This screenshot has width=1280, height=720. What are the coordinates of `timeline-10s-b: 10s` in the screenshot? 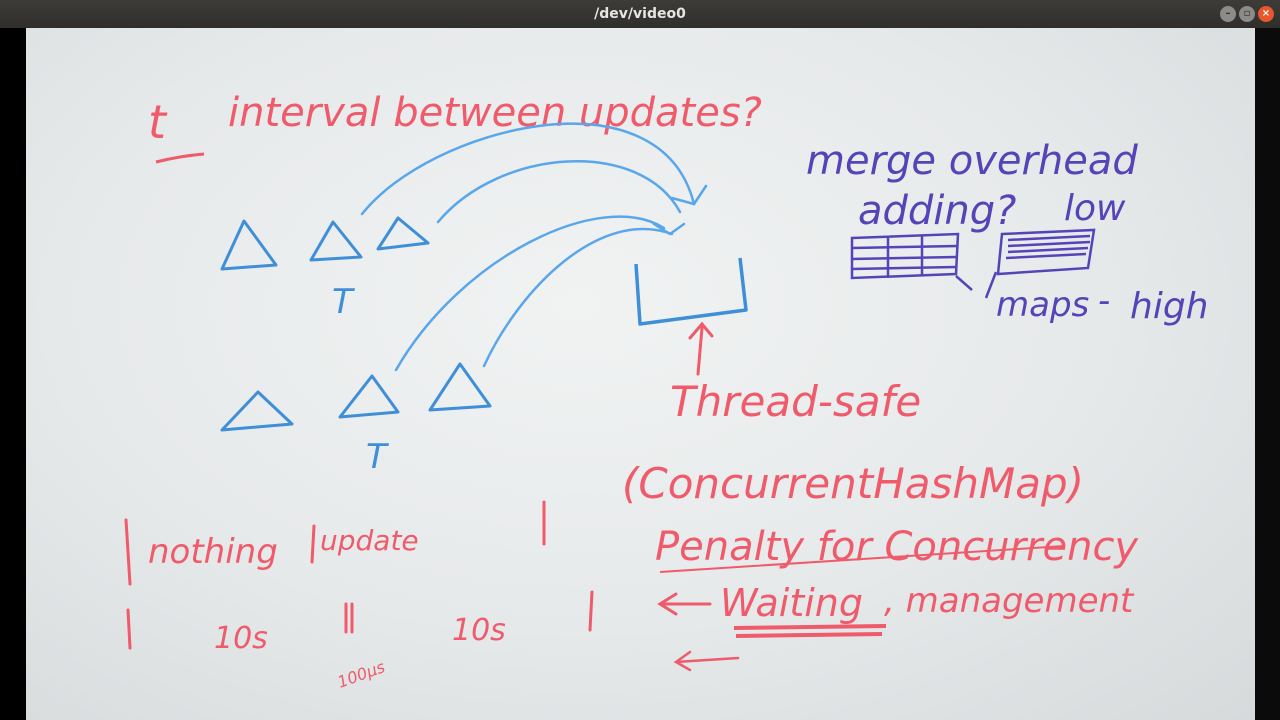 It's located at (479, 630).